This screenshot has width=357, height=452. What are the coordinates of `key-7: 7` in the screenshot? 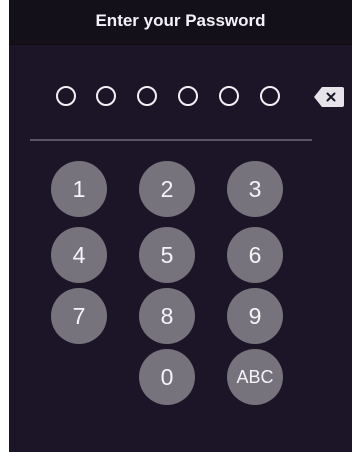 It's located at (79, 316).